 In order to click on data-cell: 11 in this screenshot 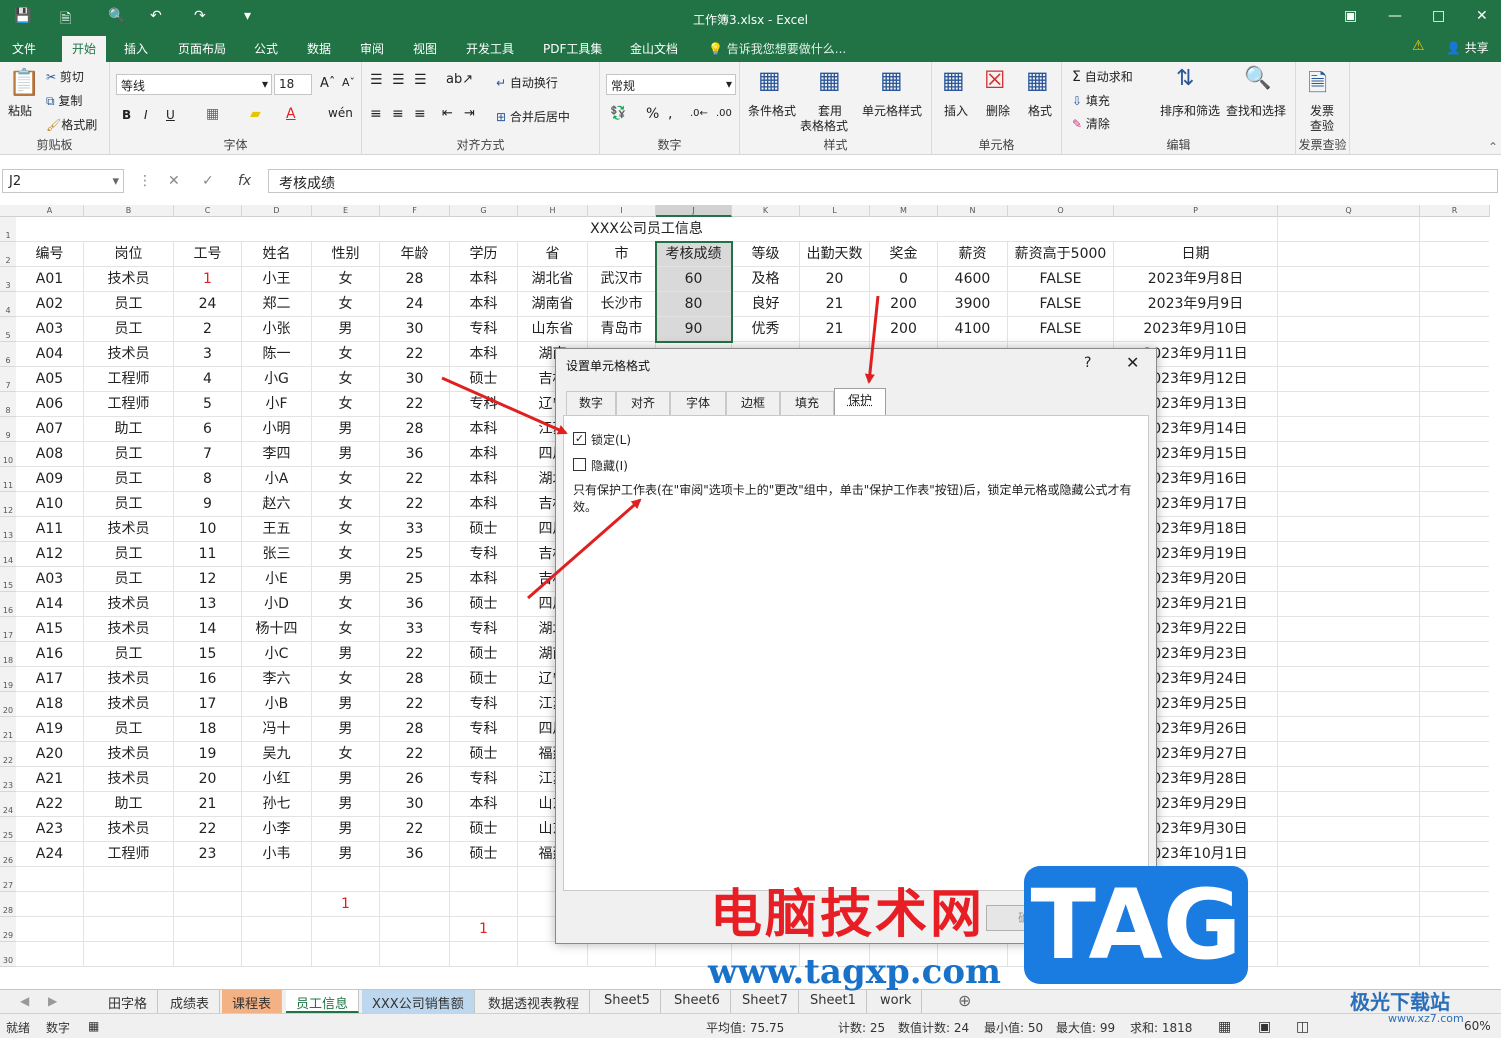, I will do `click(208, 554)`.